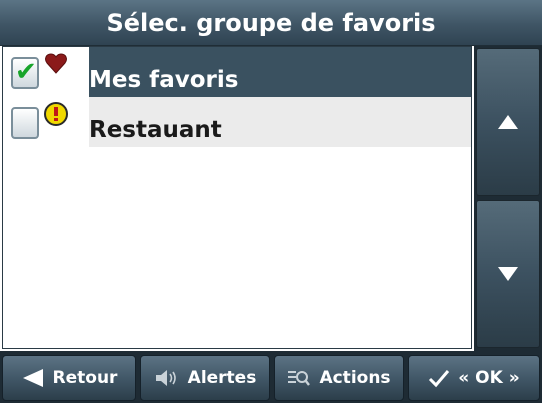 The image size is (542, 403). I want to click on heart-icon, so click(56, 63).